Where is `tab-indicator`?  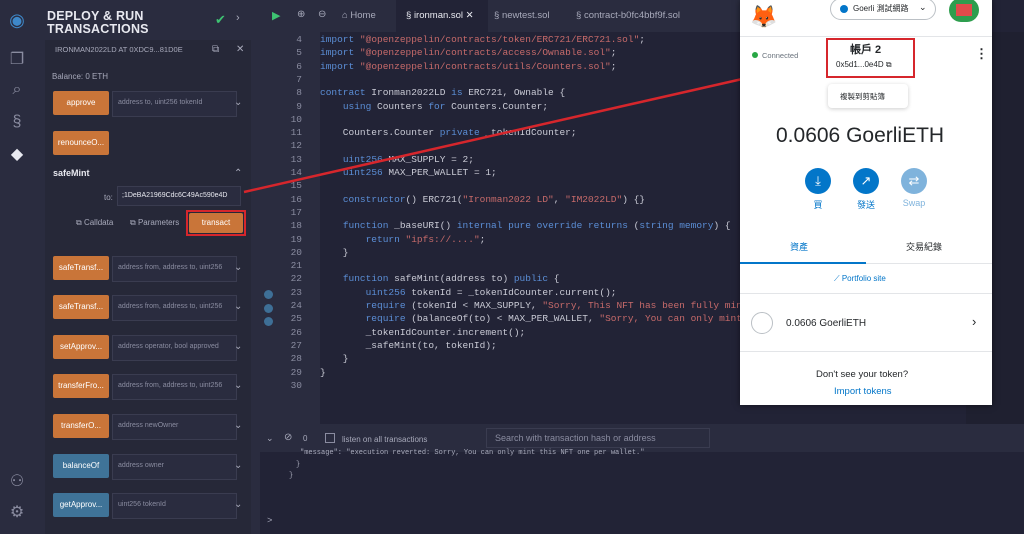
tab-indicator is located at coordinates (803, 263).